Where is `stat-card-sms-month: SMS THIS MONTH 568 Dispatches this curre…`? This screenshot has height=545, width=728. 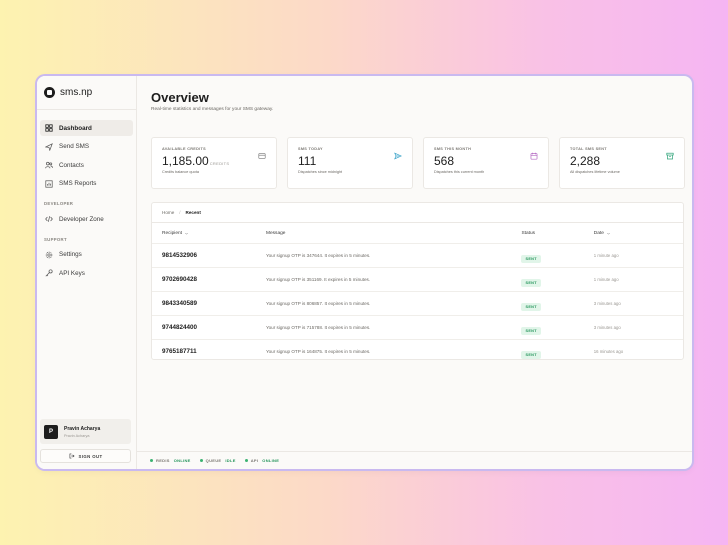 stat-card-sms-month: SMS THIS MONTH 568 Dispatches this curre… is located at coordinates (486, 163).